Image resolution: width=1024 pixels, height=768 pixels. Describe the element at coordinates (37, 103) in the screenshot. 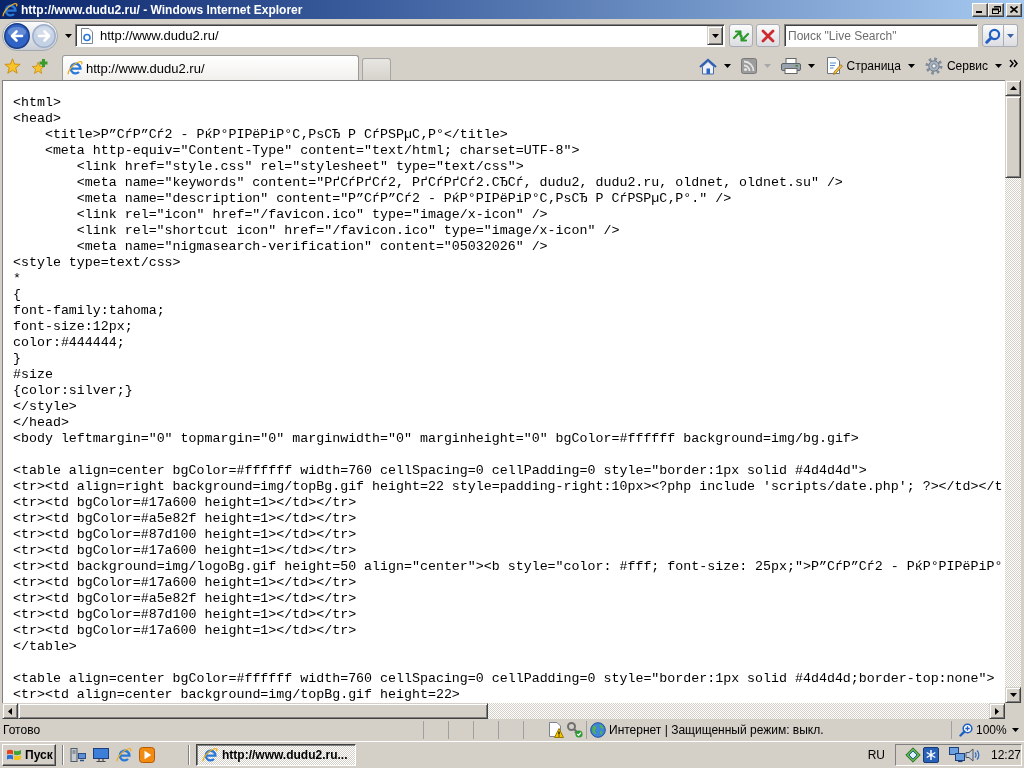

I see `code-line: <html>` at that location.